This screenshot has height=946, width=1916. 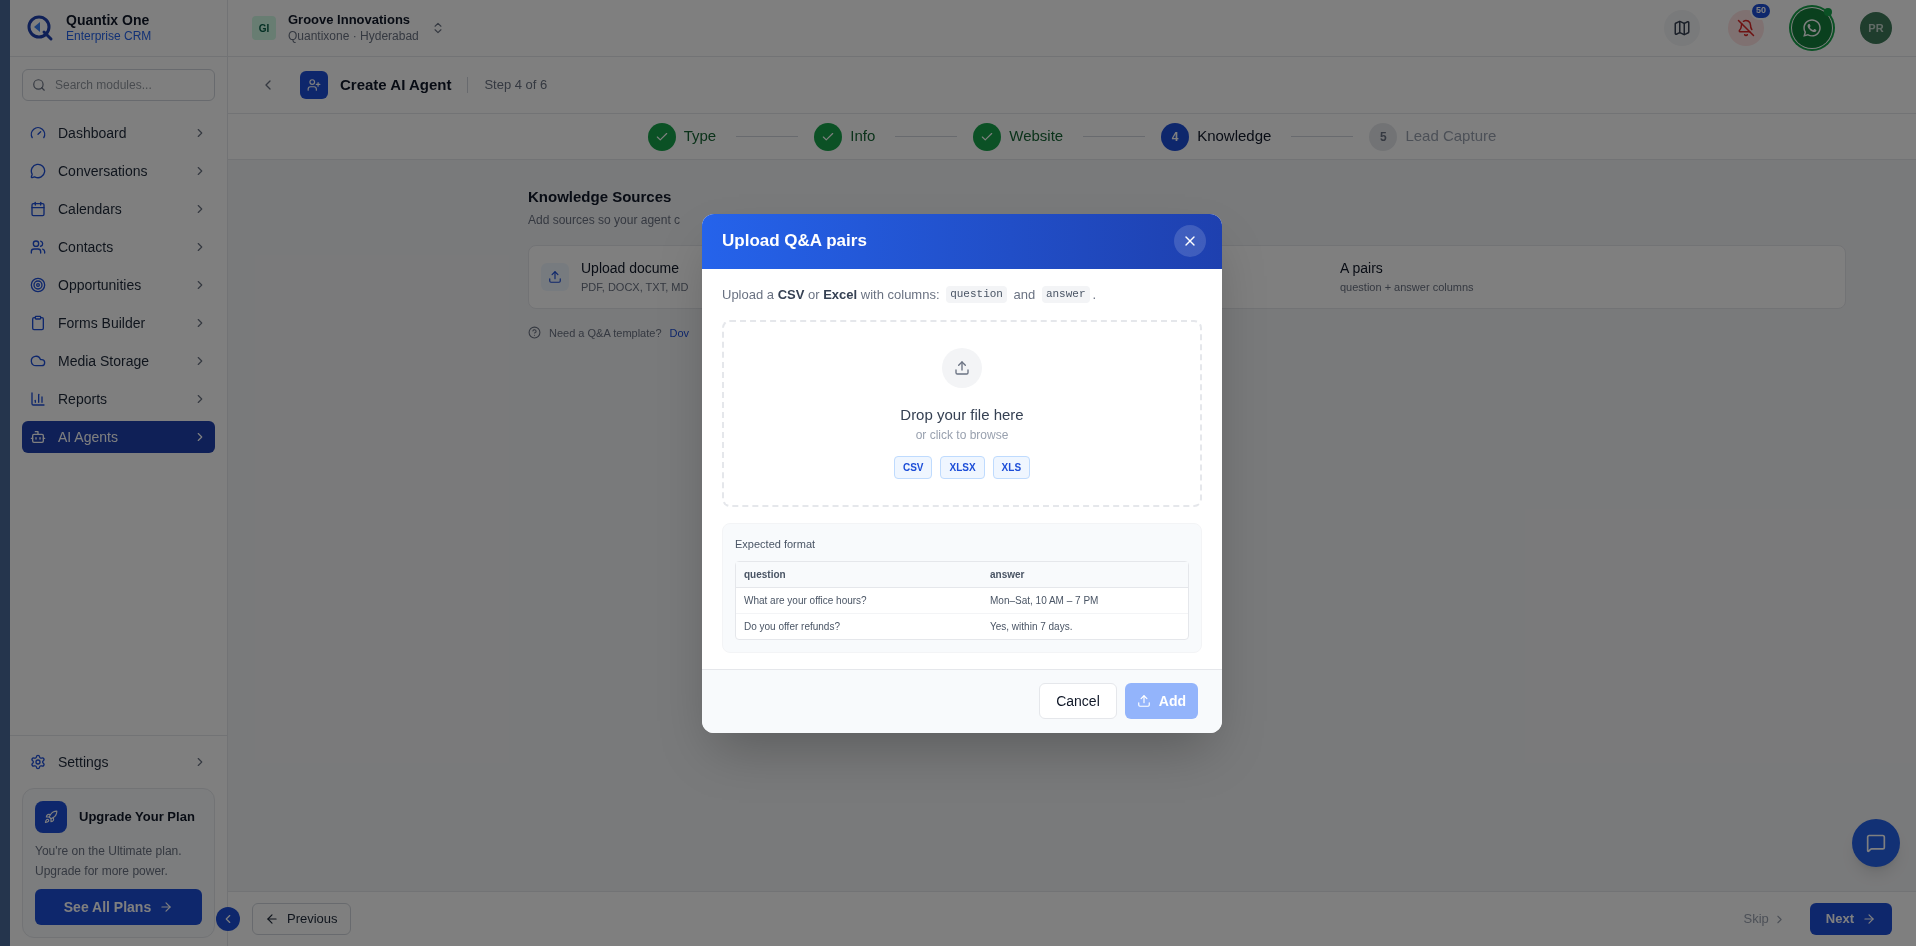 I want to click on drop-zone: Drop your file here or click to browse CSV XLSX XLS, so click(x=962, y=413).